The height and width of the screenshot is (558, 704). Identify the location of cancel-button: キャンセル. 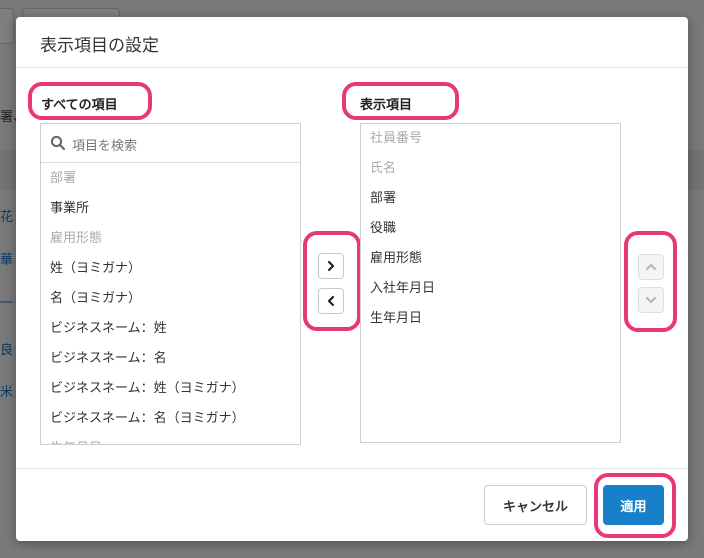
(535, 505).